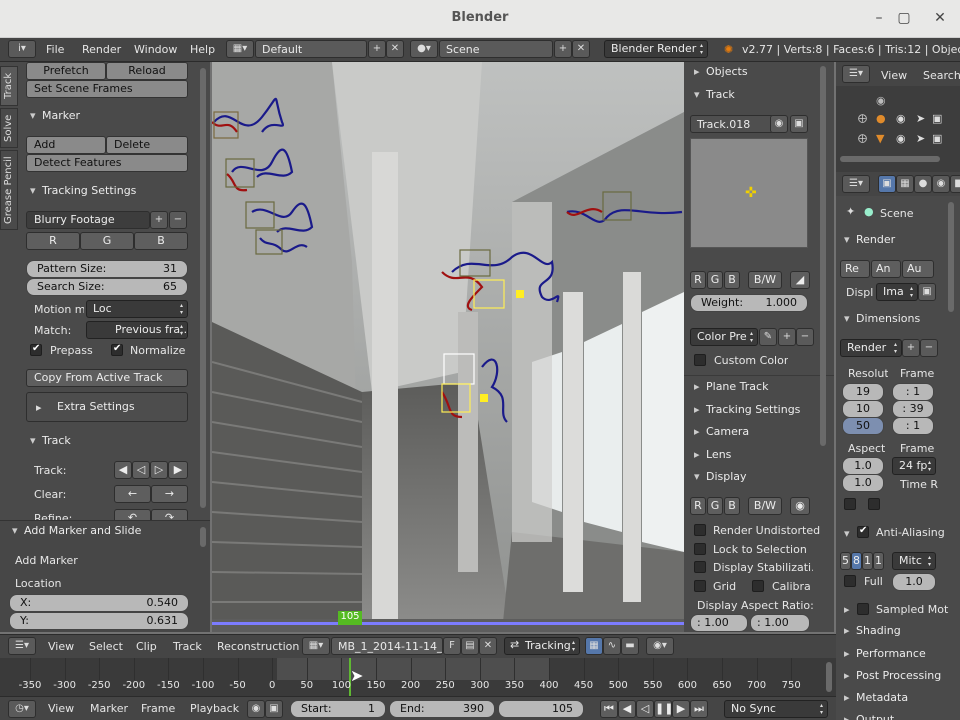 Image resolution: width=960 pixels, height=720 pixels. I want to click on clip-menu-track: Track, so click(187, 646).